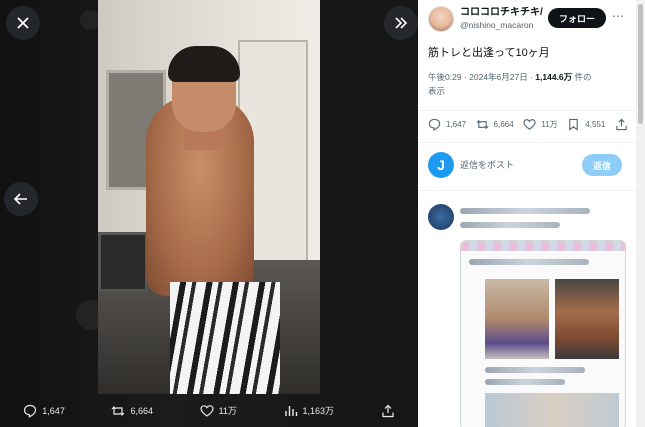 This screenshot has width=645, height=427. I want to click on post-views-label: 表示, so click(437, 90).